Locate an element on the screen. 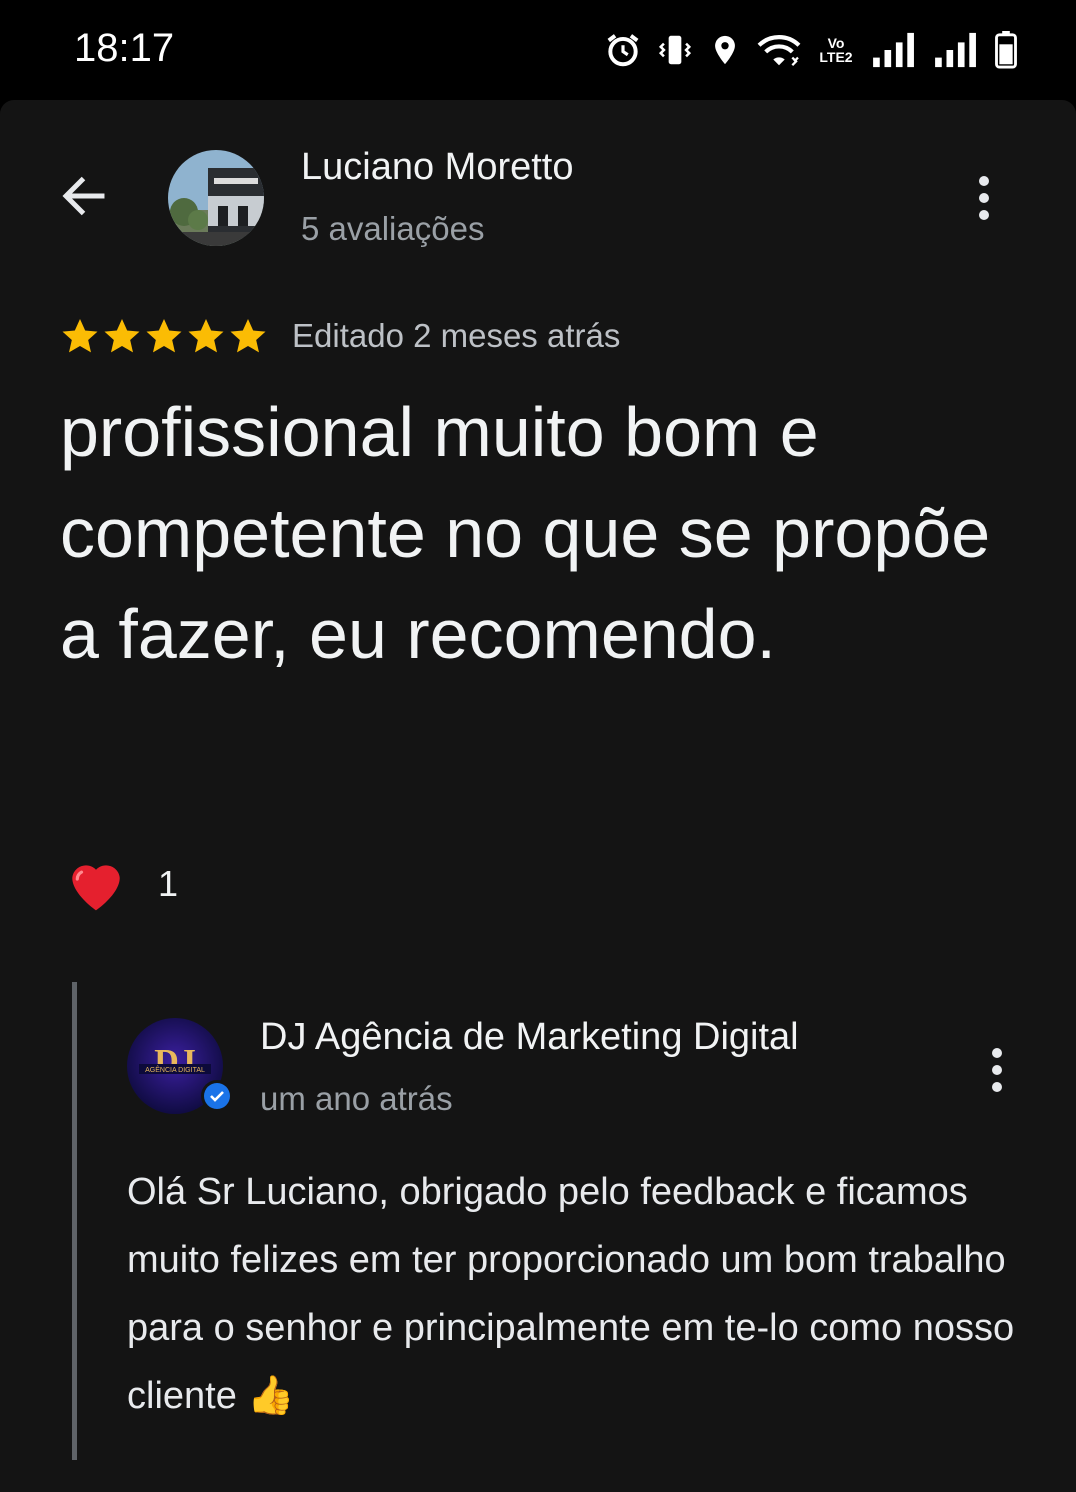  battery-icon is located at coordinates (1006, 50).